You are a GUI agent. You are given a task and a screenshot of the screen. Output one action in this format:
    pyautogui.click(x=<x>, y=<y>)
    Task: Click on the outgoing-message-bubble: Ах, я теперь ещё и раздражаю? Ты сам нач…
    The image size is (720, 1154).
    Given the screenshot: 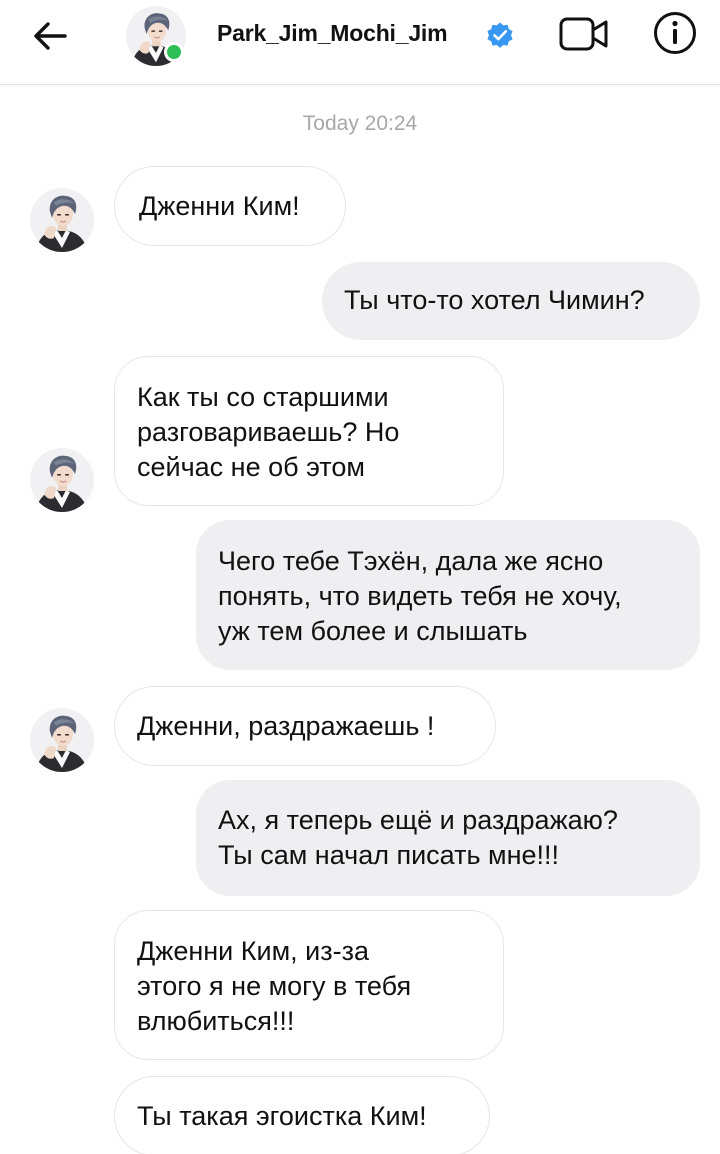 What is the action you would take?
    pyautogui.click(x=448, y=838)
    